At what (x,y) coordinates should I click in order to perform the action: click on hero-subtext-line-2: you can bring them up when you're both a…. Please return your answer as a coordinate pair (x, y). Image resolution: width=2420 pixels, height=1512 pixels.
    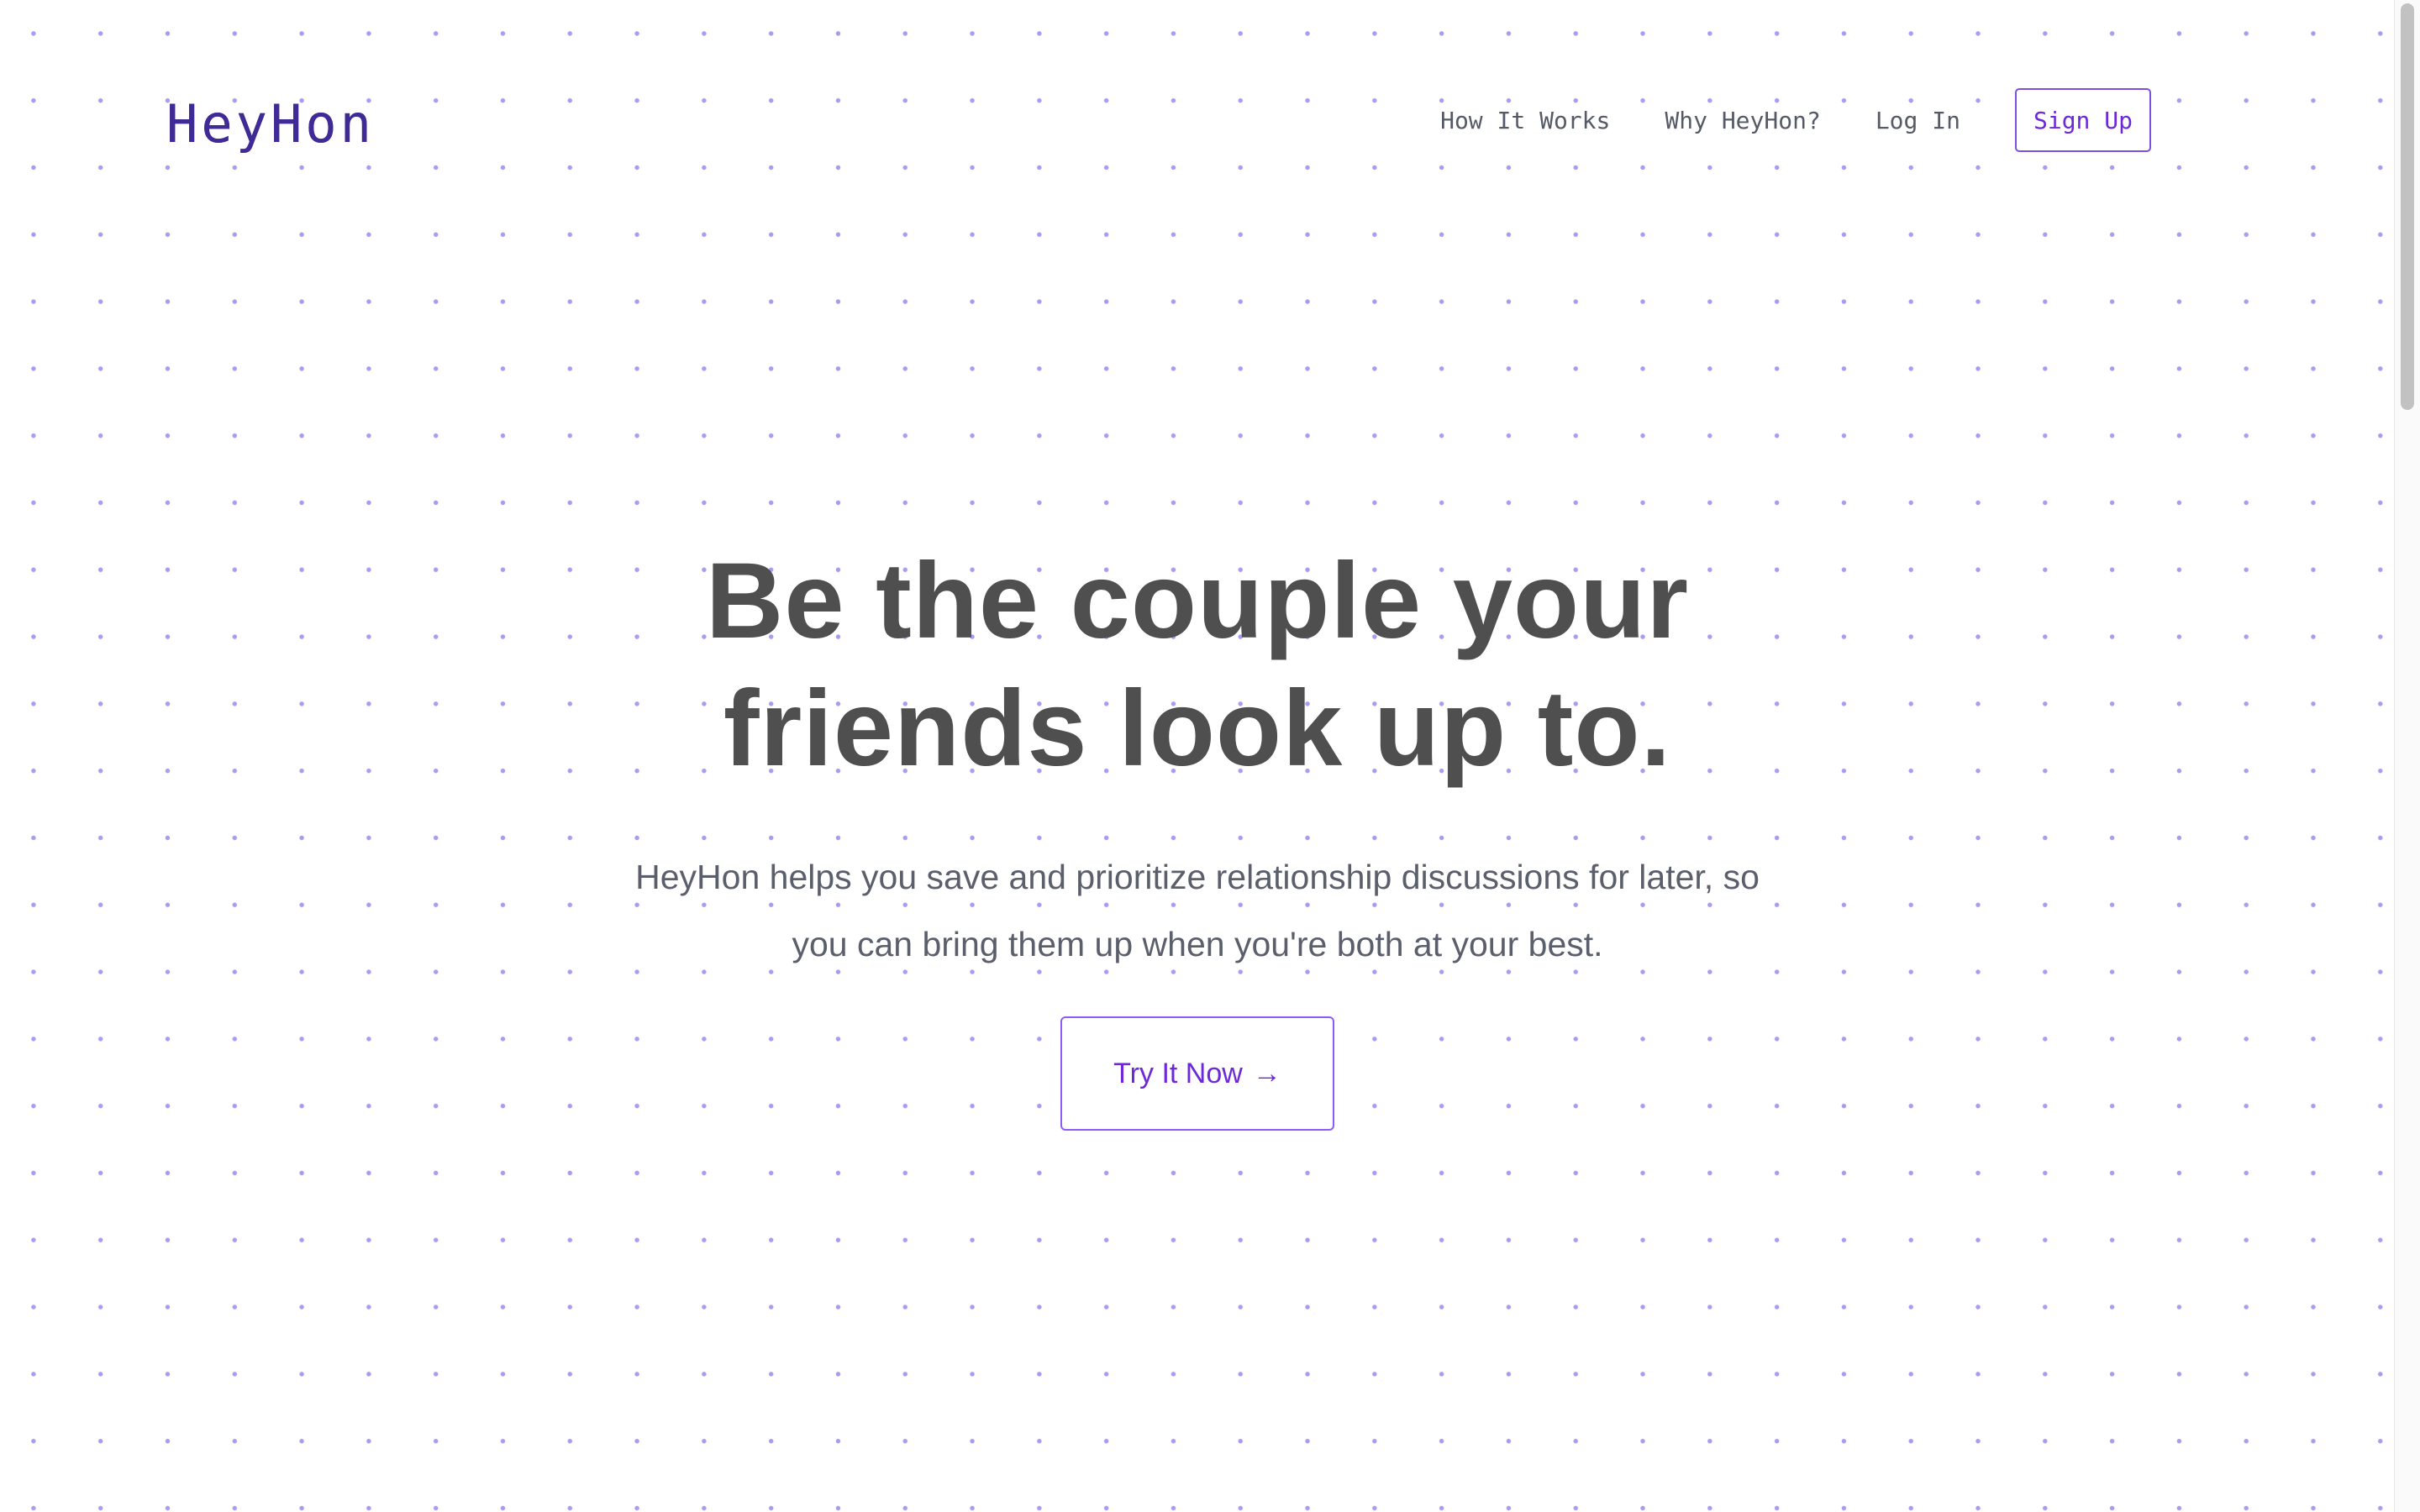
    Looking at the image, I should click on (1197, 944).